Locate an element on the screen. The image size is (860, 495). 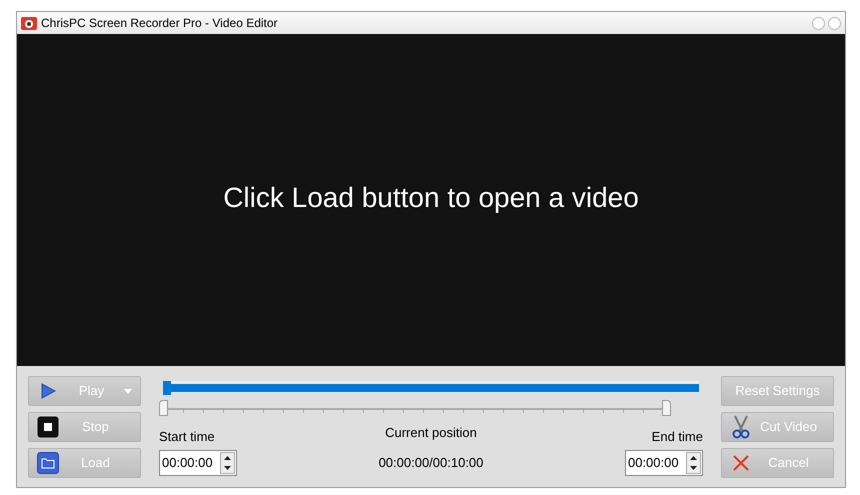
reset-settings-button: Reset Settings is located at coordinates (777, 391).